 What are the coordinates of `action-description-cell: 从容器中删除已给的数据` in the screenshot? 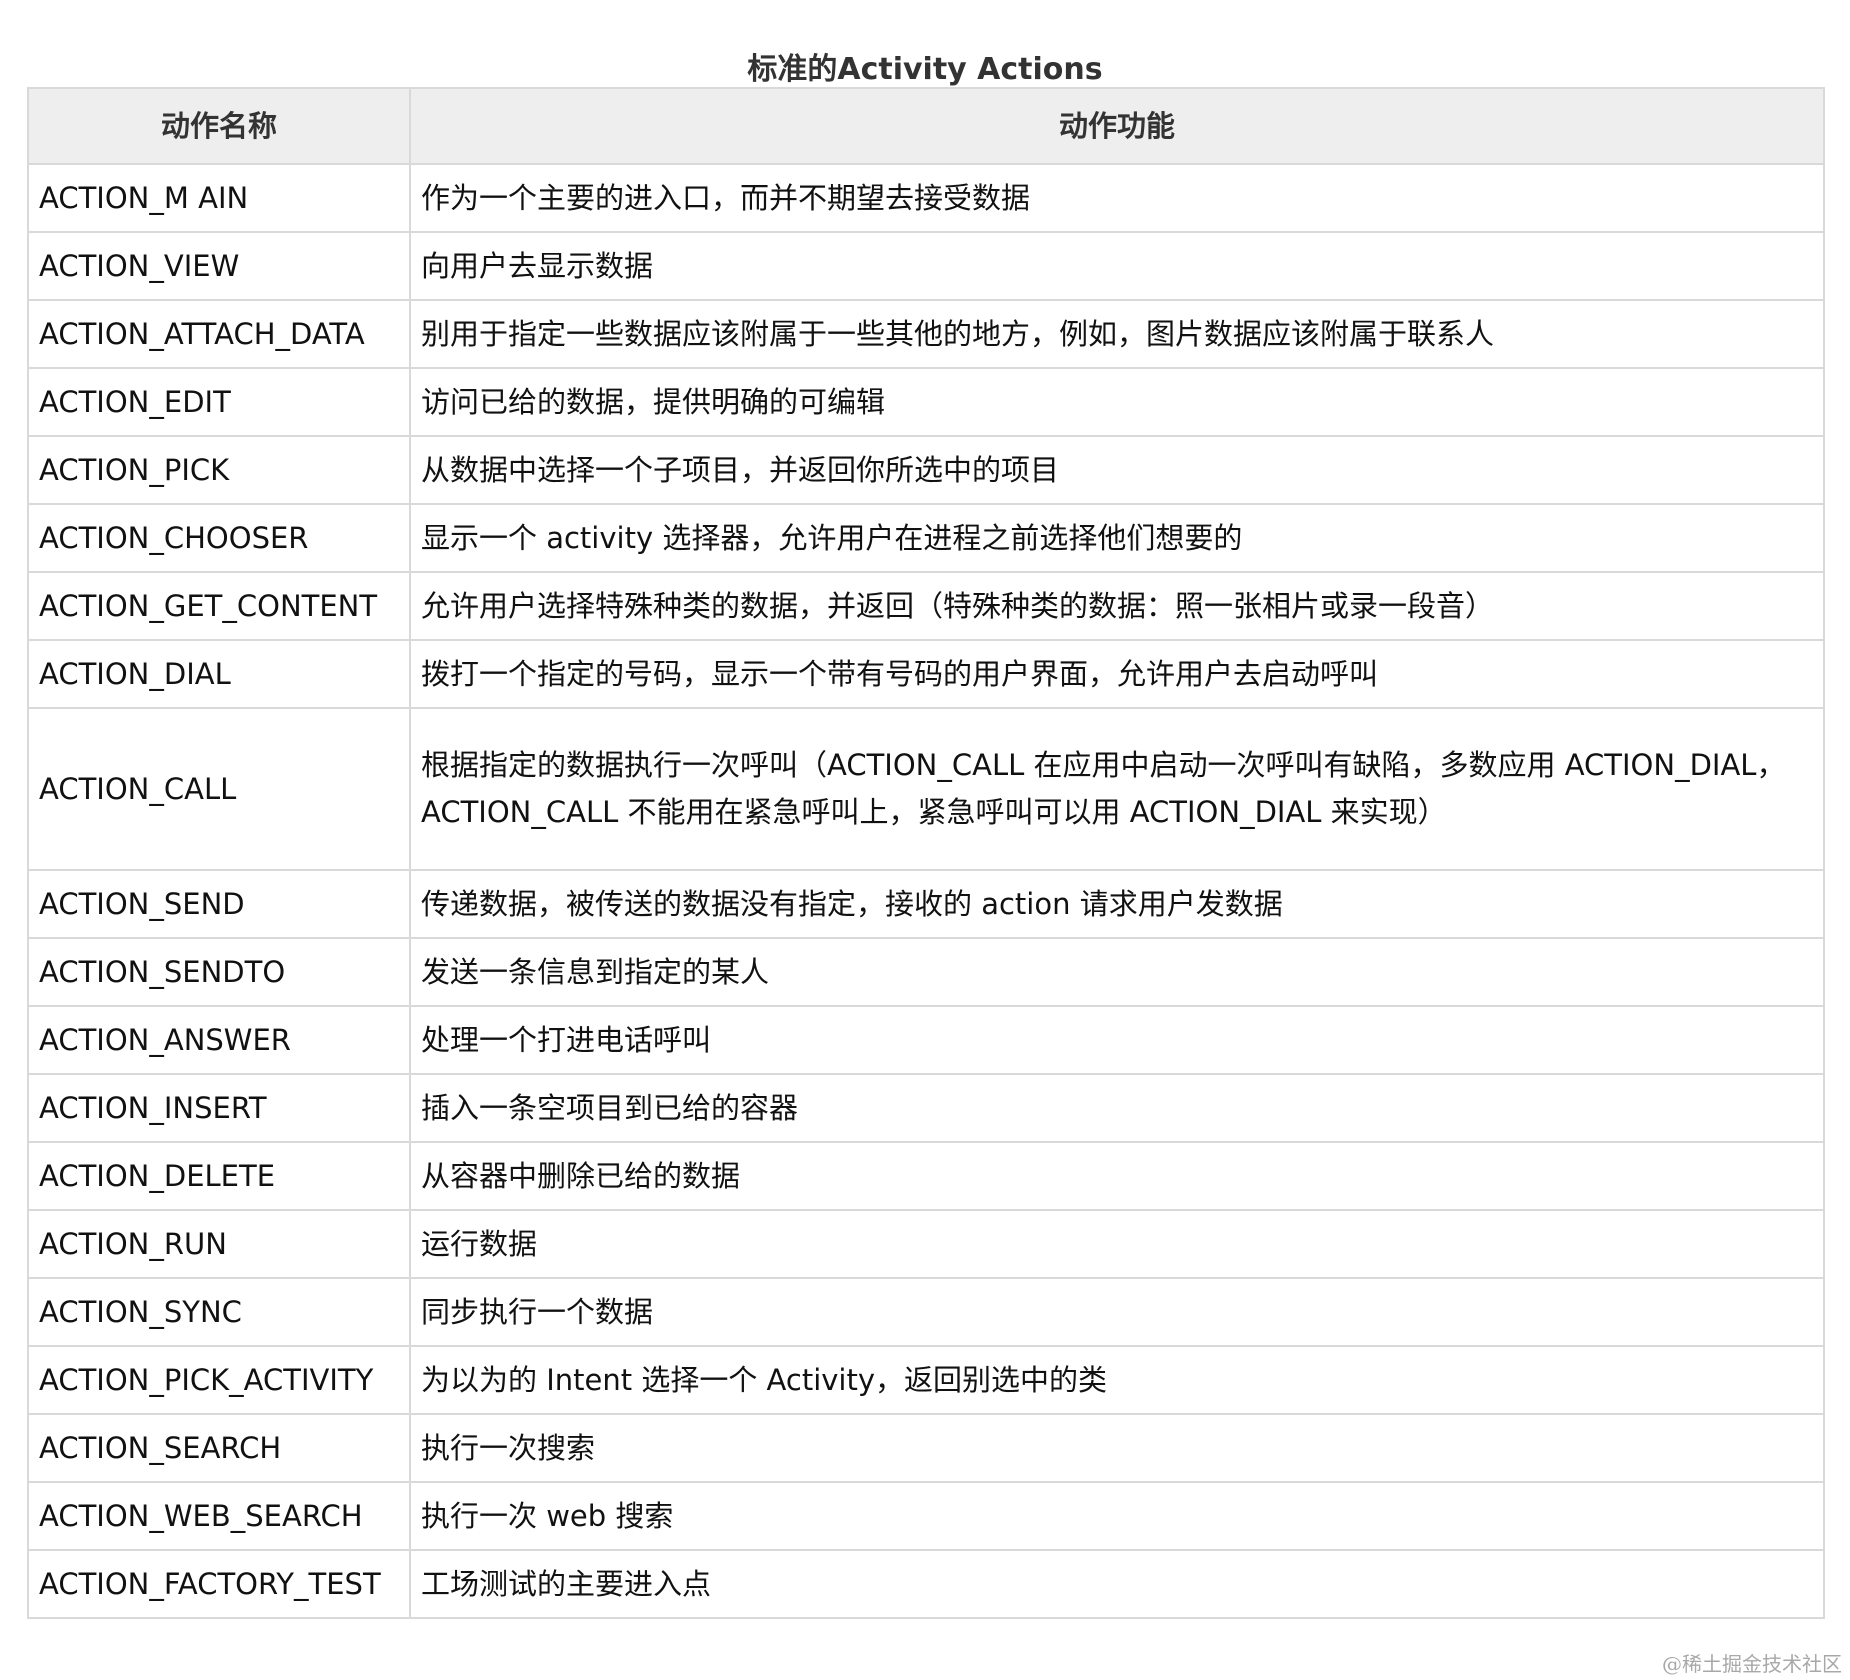 It's located at (1117, 1176).